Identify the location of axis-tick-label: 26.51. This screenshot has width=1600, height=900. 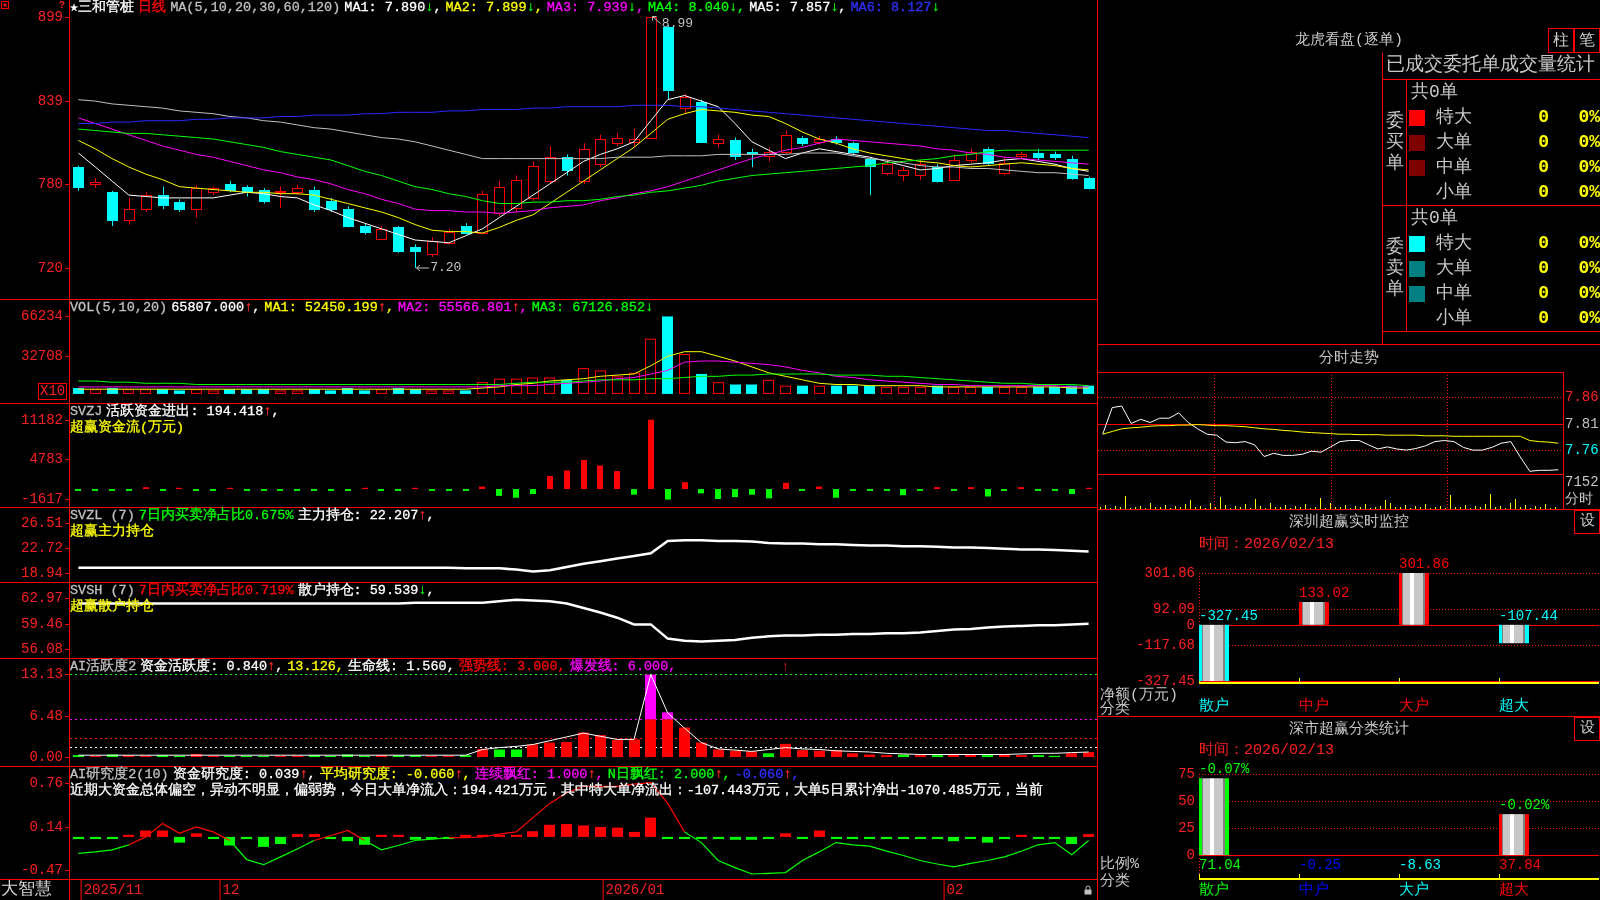
(42, 523).